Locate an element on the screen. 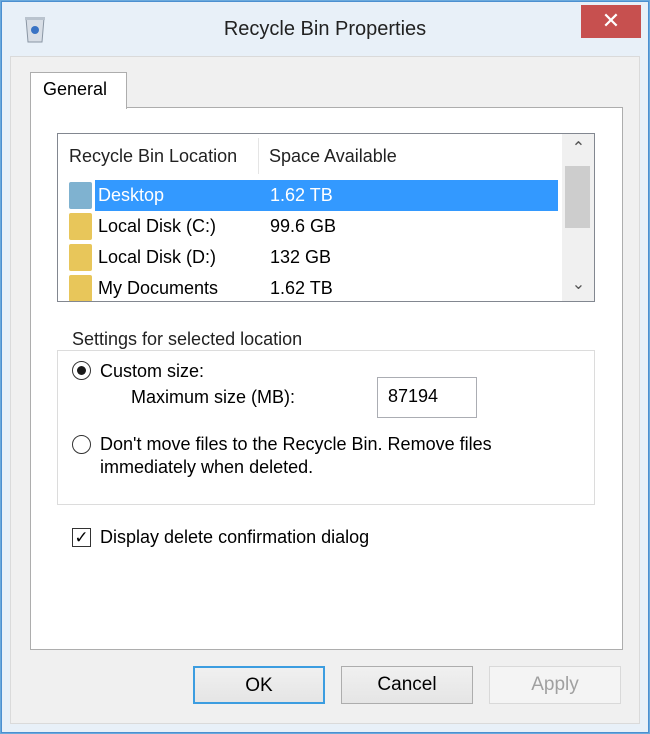 The height and width of the screenshot is (734, 650). dont-move-radio is located at coordinates (81, 444).